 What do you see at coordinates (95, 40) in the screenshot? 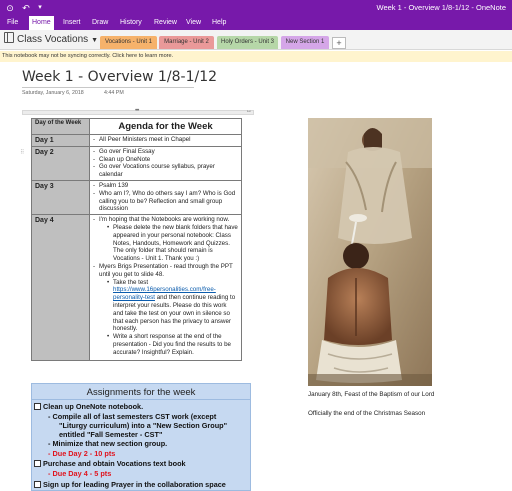
I see `chevron-down-icon: ▼` at bounding box center [95, 40].